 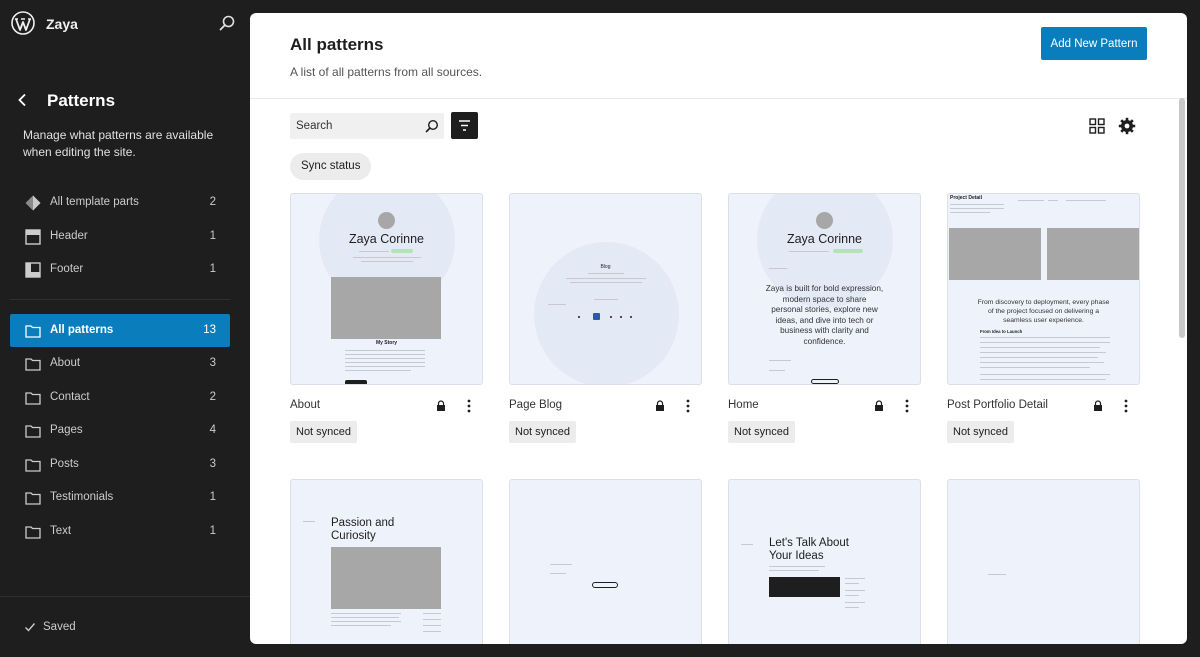 What do you see at coordinates (796, 556) in the screenshot?
I see `preview-heading-line: Your Ideas` at bounding box center [796, 556].